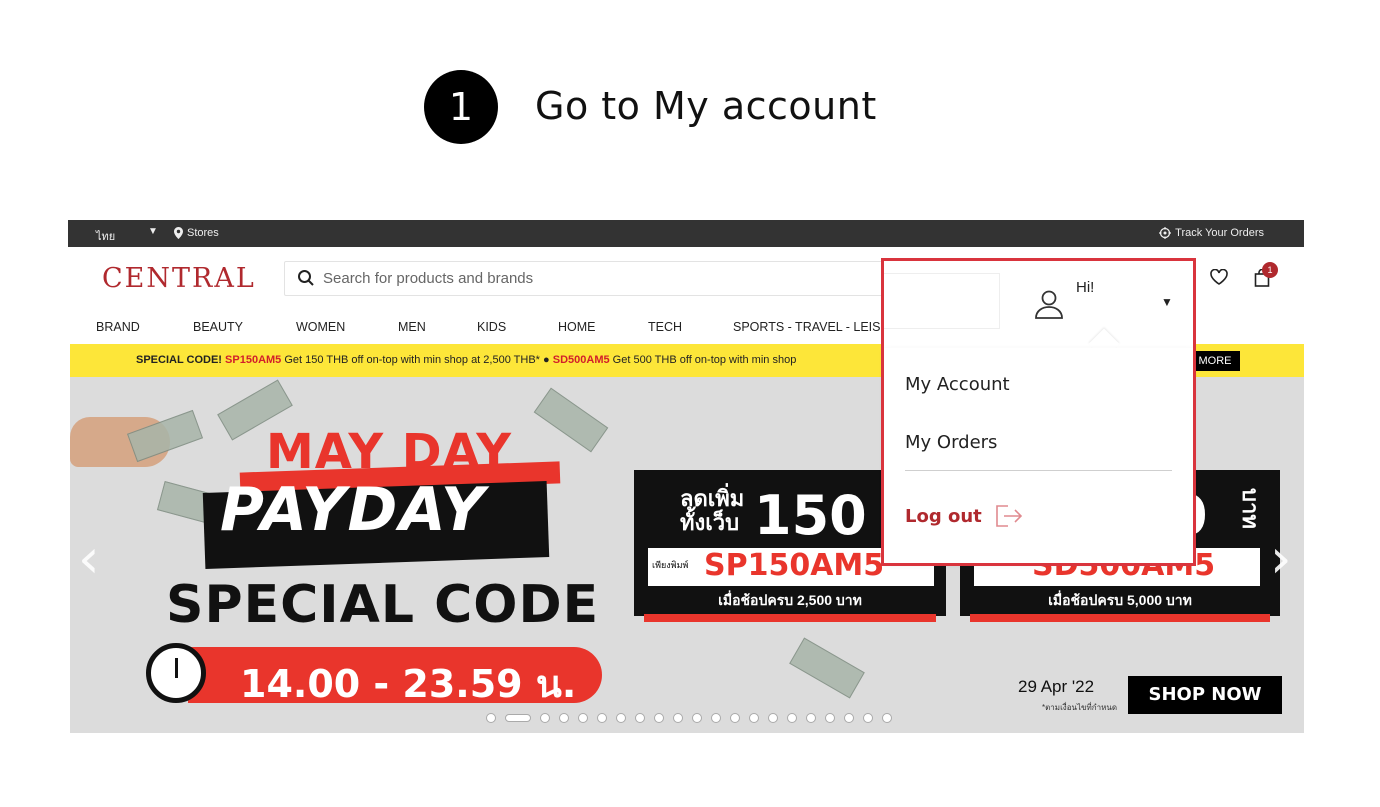  What do you see at coordinates (1249, 508) in the screenshot?
I see `ticket-2-unit: บาท` at bounding box center [1249, 508].